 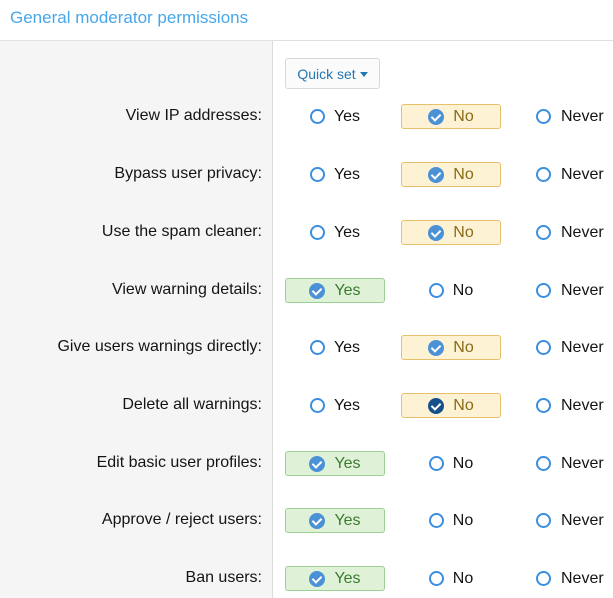 I want to click on permission-label: View warning details:, so click(x=186, y=289).